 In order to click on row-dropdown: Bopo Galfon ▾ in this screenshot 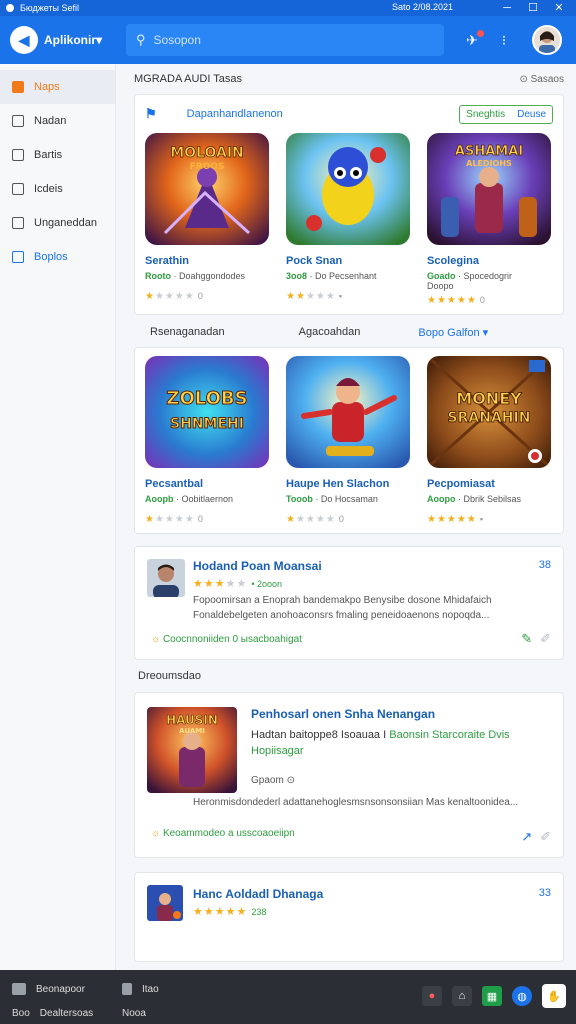, I will do `click(453, 332)`.